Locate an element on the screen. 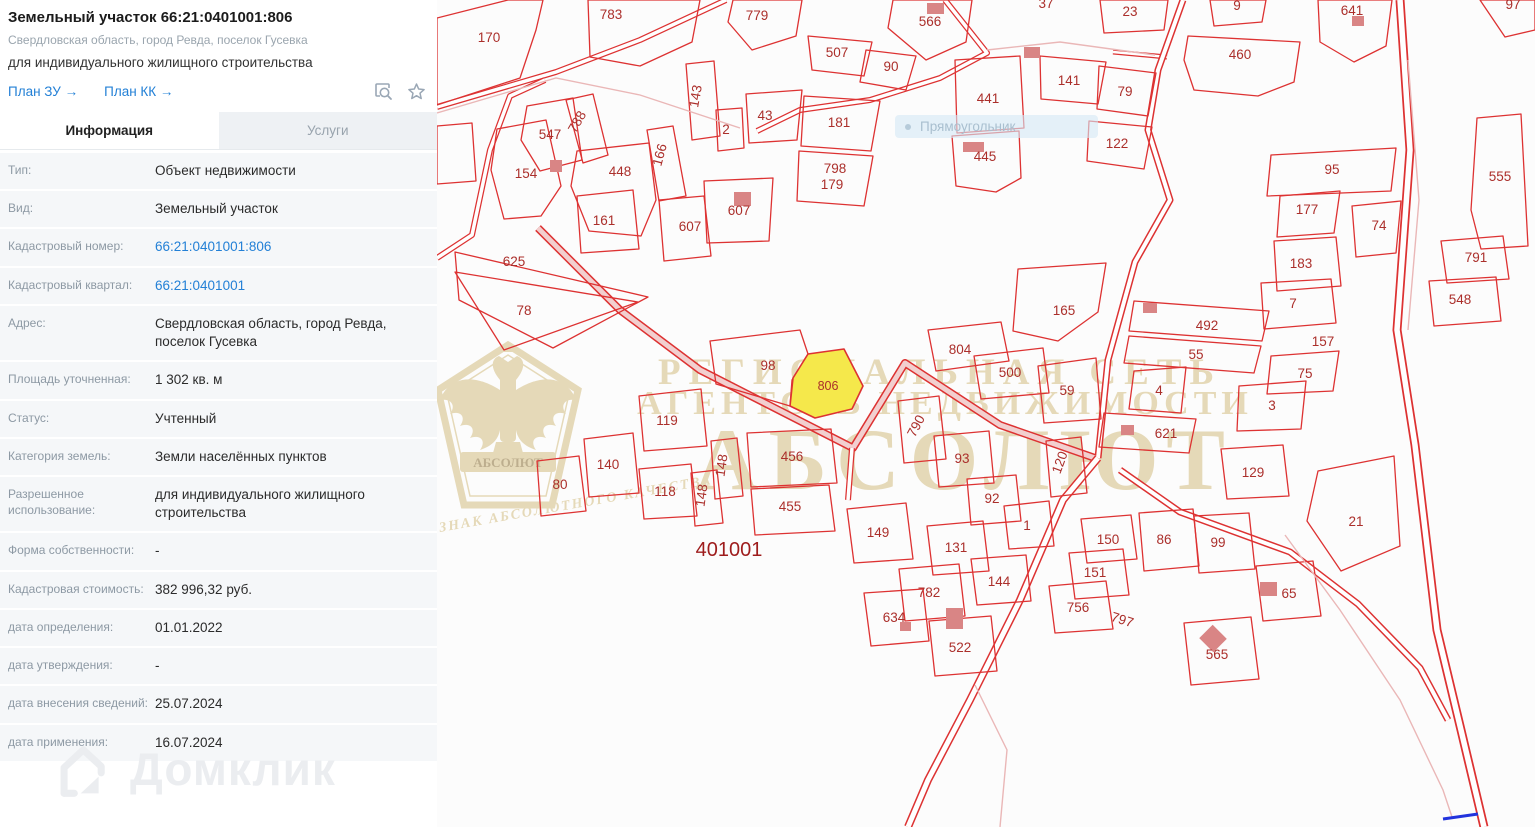 This screenshot has width=1535, height=827. parcel-label: 131 is located at coordinates (956, 547).